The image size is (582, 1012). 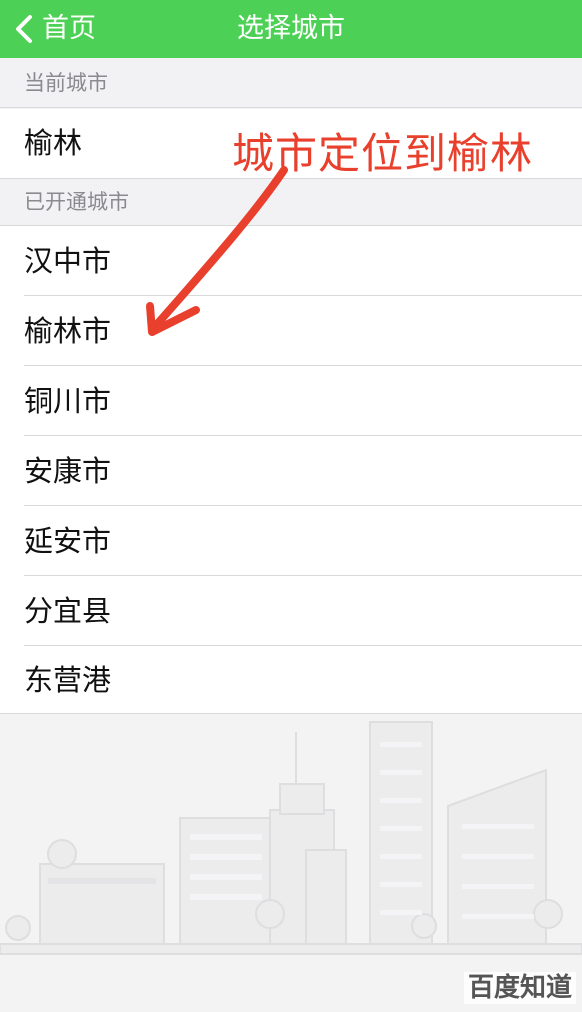 I want to click on city-row: 榆林市, so click(x=291, y=331).